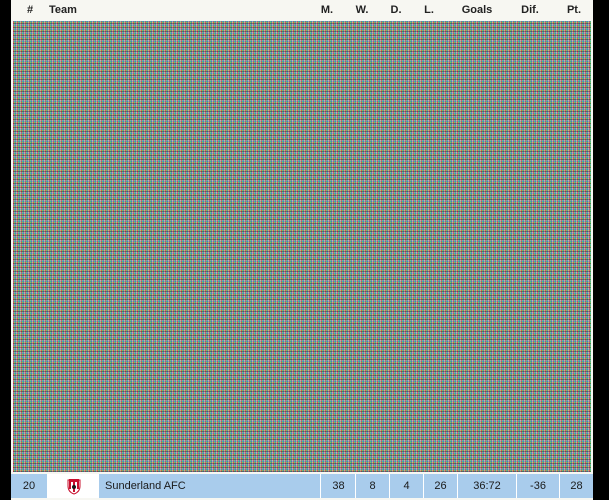 This screenshot has width=609, height=500. What do you see at coordinates (30, 10) in the screenshot?
I see `header-rank: #` at bounding box center [30, 10].